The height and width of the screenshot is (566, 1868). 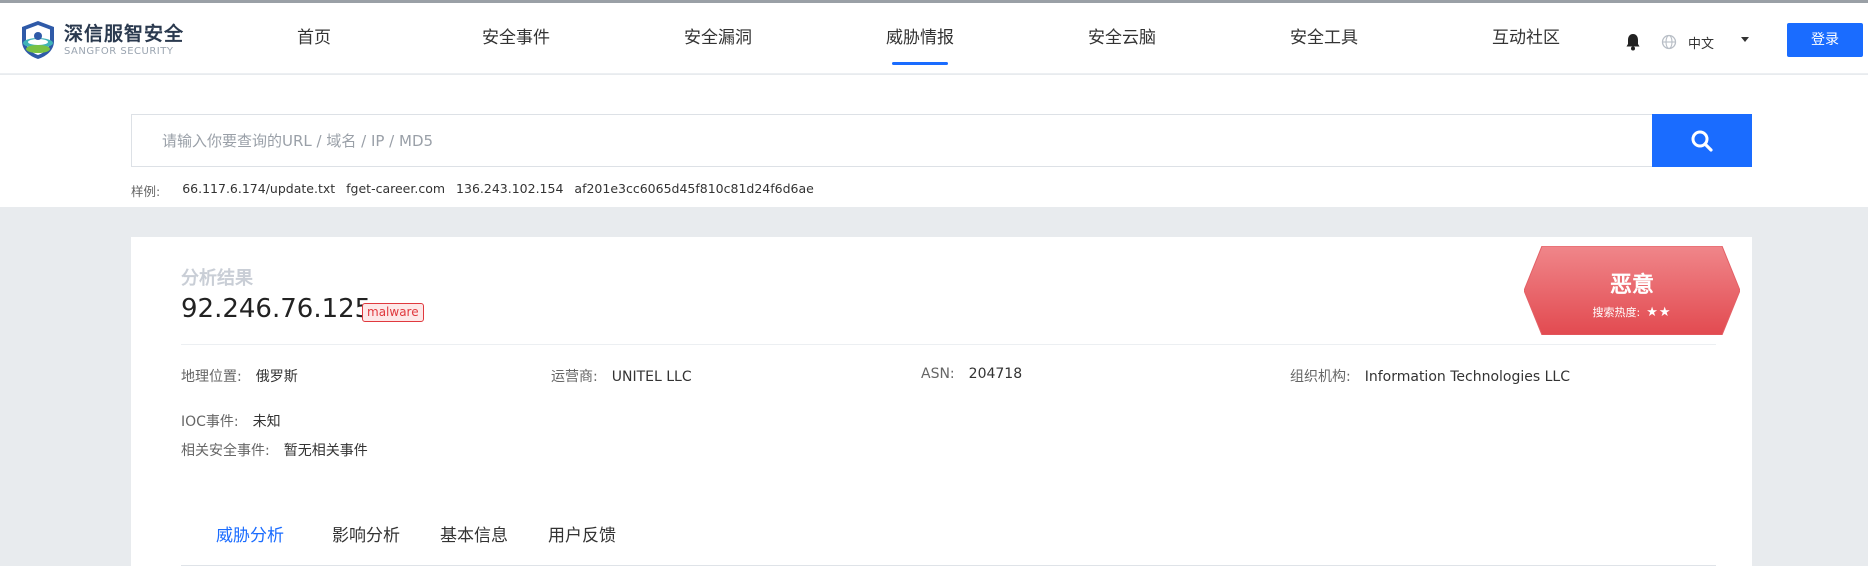 What do you see at coordinates (225, 451) in the screenshot?
I see `related-label: 相关安全事件:` at bounding box center [225, 451].